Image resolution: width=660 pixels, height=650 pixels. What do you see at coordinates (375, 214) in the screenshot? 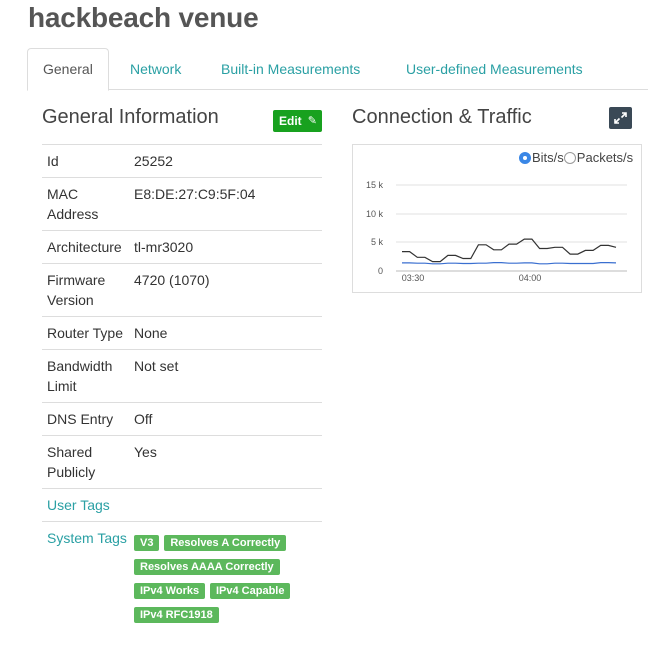
I see `y-tick-label: 10 k` at bounding box center [375, 214].